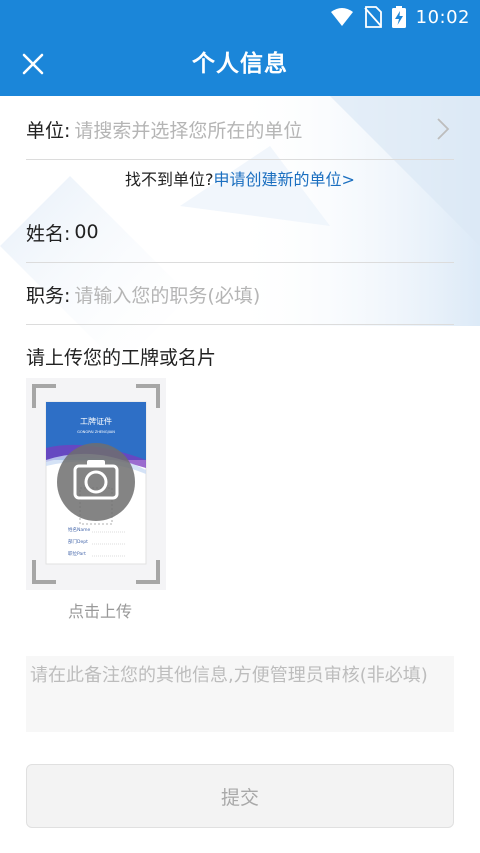 The width and height of the screenshot is (480, 853). Describe the element at coordinates (79, 529) in the screenshot. I see `card-field-name: 姓名Name` at that location.